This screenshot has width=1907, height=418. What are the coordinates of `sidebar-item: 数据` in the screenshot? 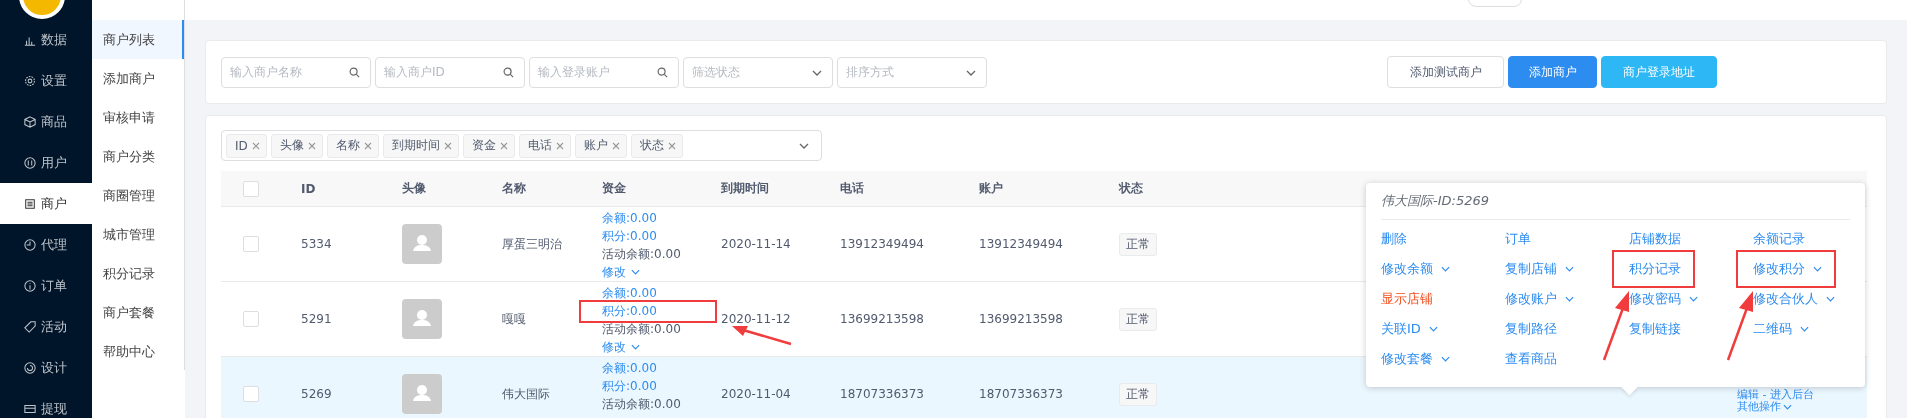 It's located at (46, 39).